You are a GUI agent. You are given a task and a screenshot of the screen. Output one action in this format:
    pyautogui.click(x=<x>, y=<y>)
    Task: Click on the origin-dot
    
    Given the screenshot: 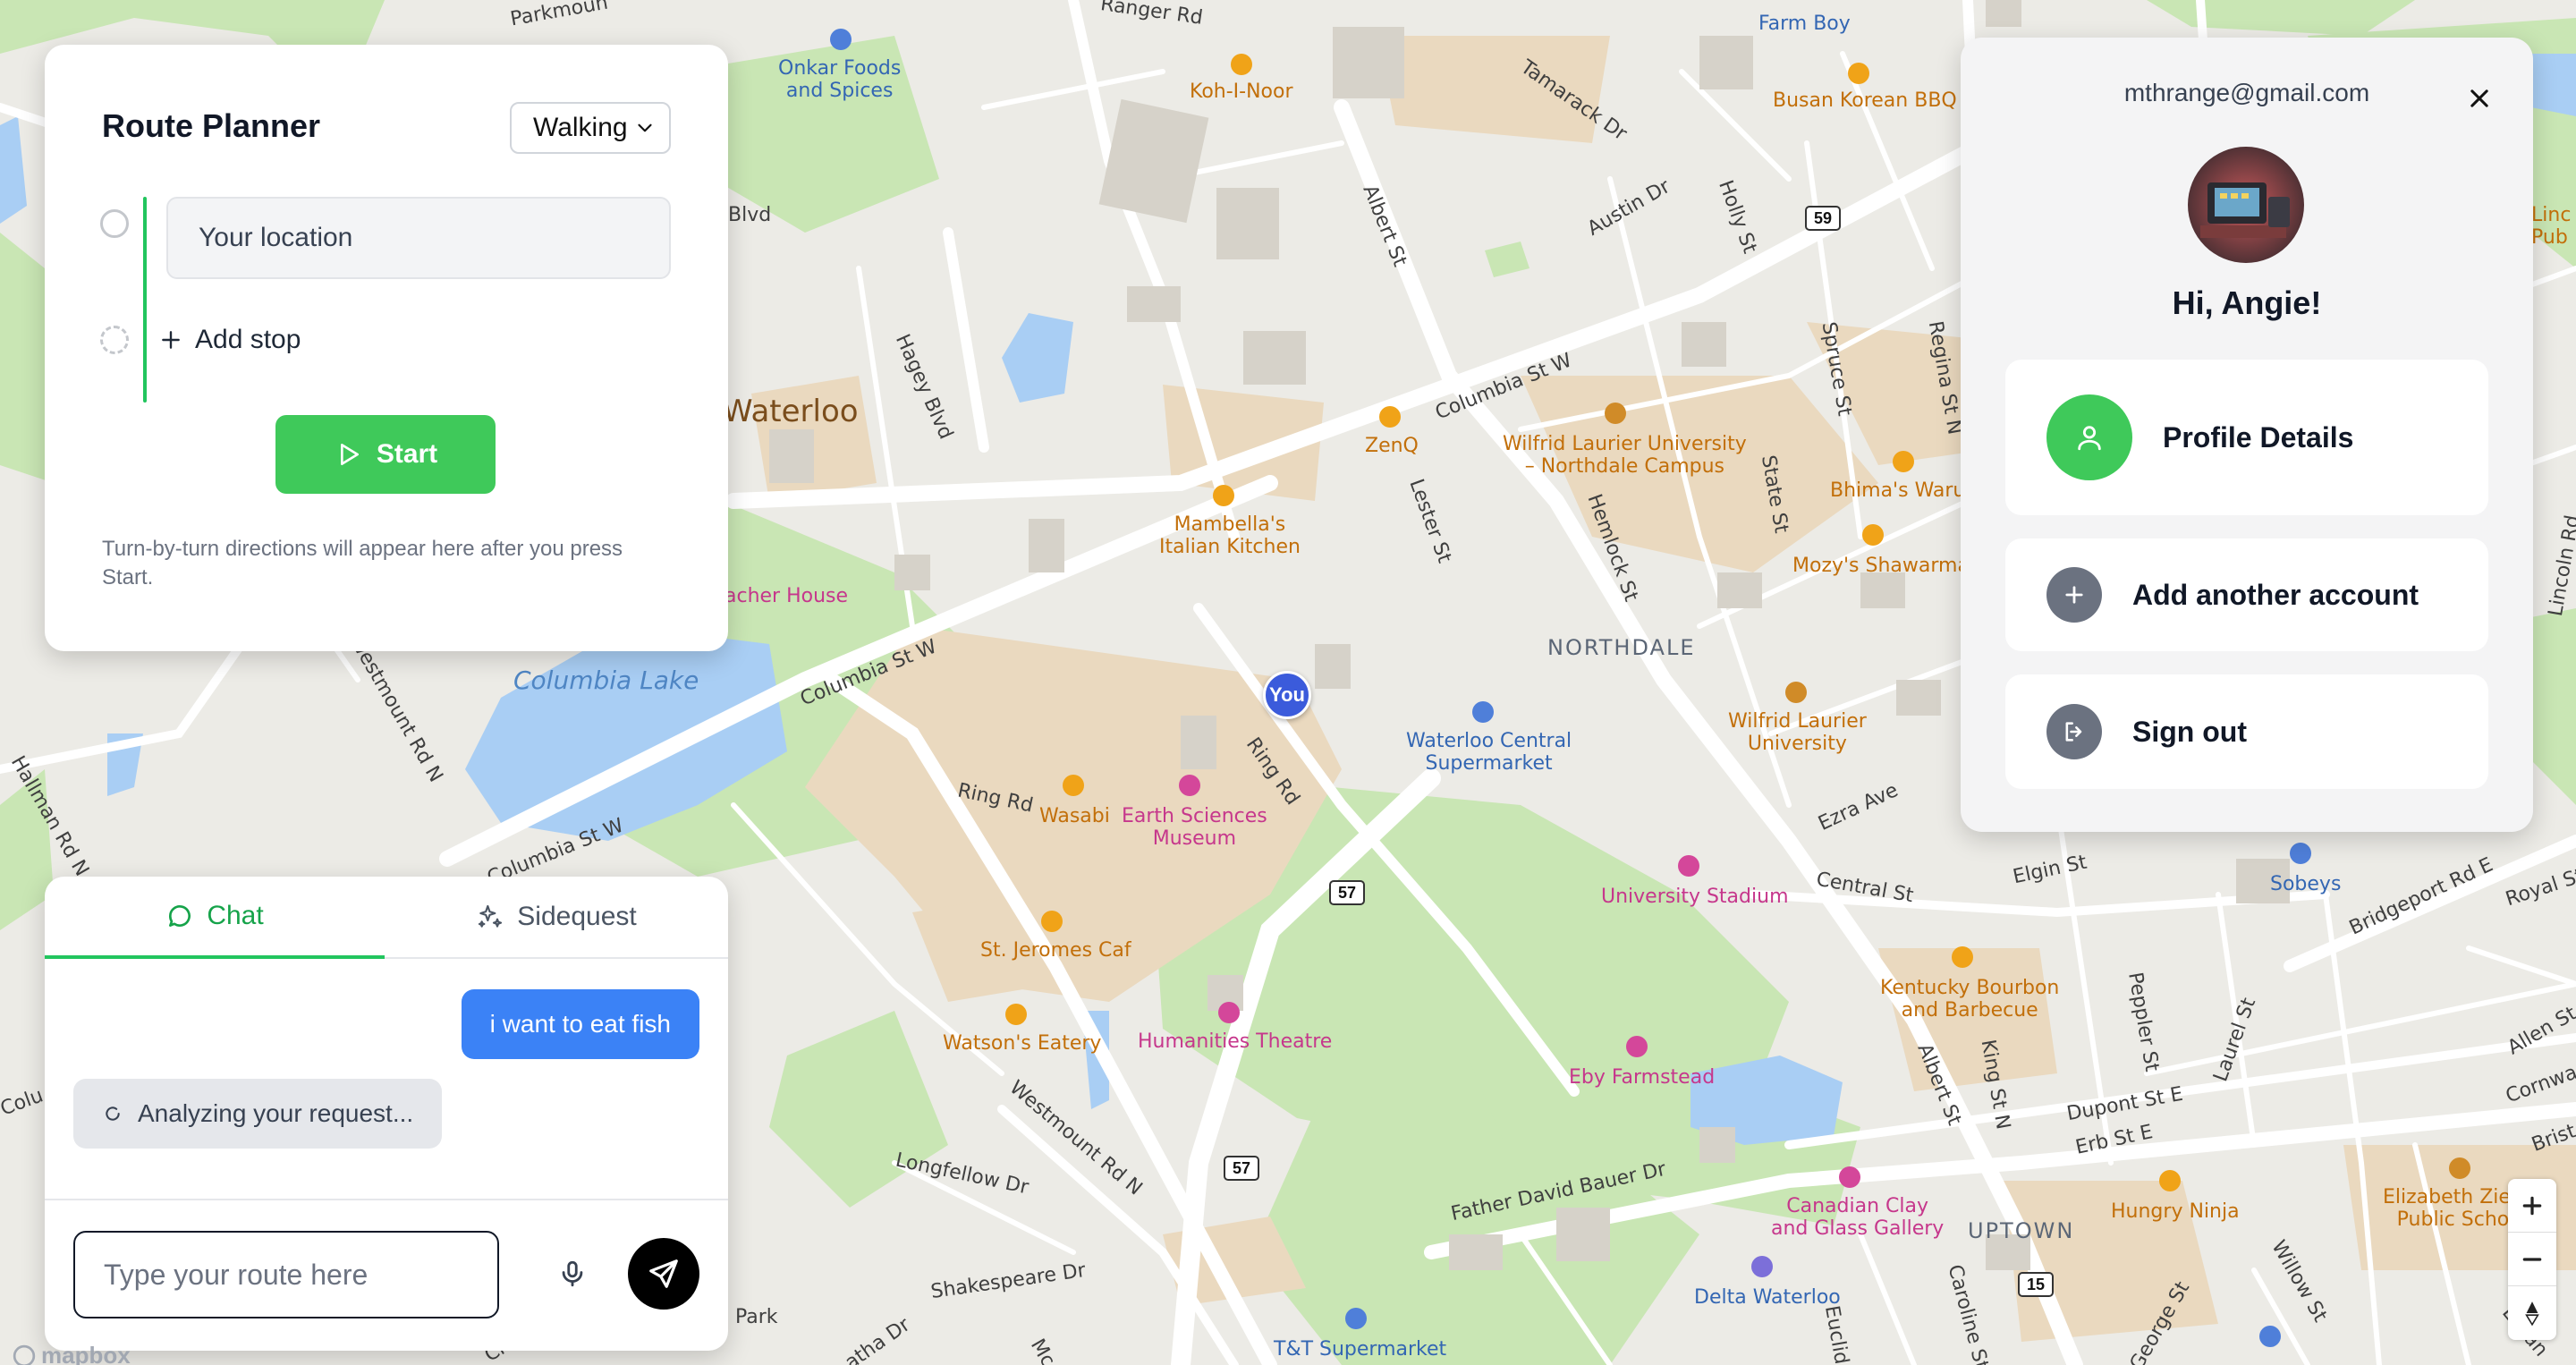 What is the action you would take?
    pyautogui.click(x=114, y=223)
    